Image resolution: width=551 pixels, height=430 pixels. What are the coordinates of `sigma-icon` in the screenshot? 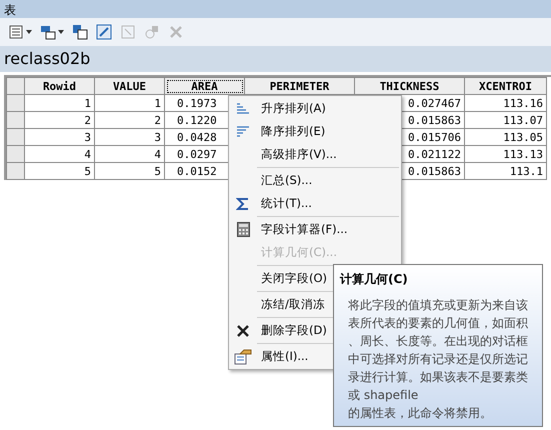 It's located at (243, 203).